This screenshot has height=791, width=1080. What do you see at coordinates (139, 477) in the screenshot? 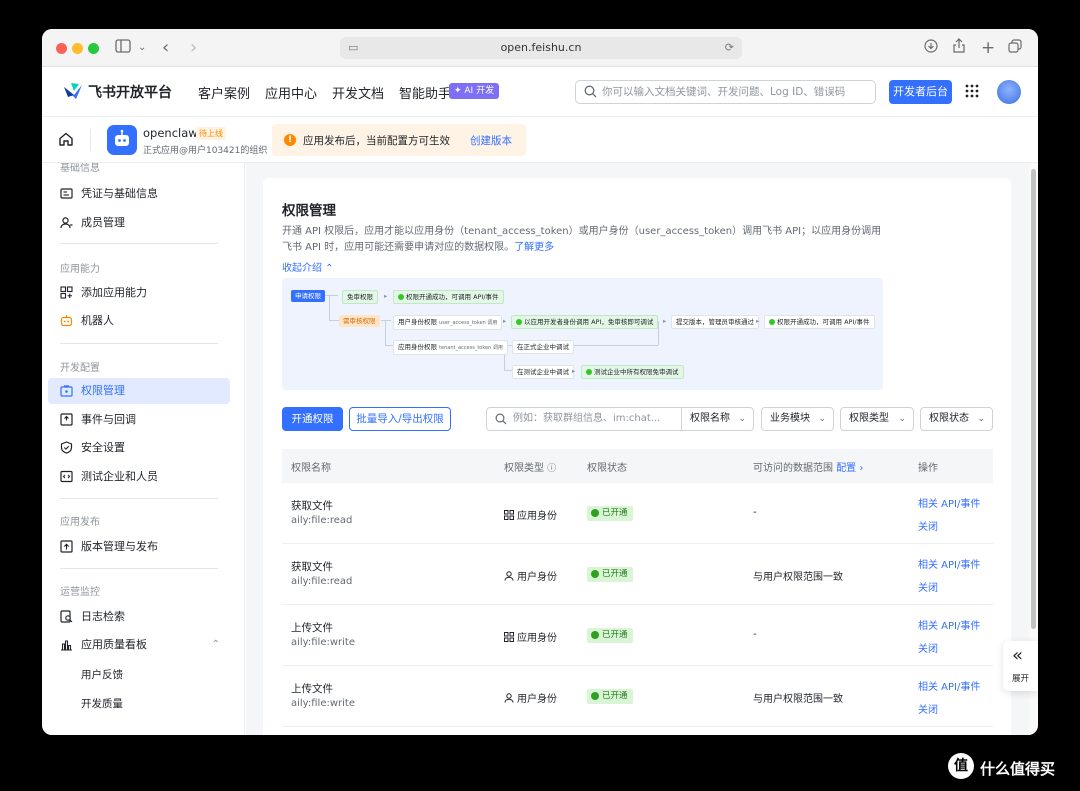
I see `sidebar-item-test: 测试企业和人员` at bounding box center [139, 477].